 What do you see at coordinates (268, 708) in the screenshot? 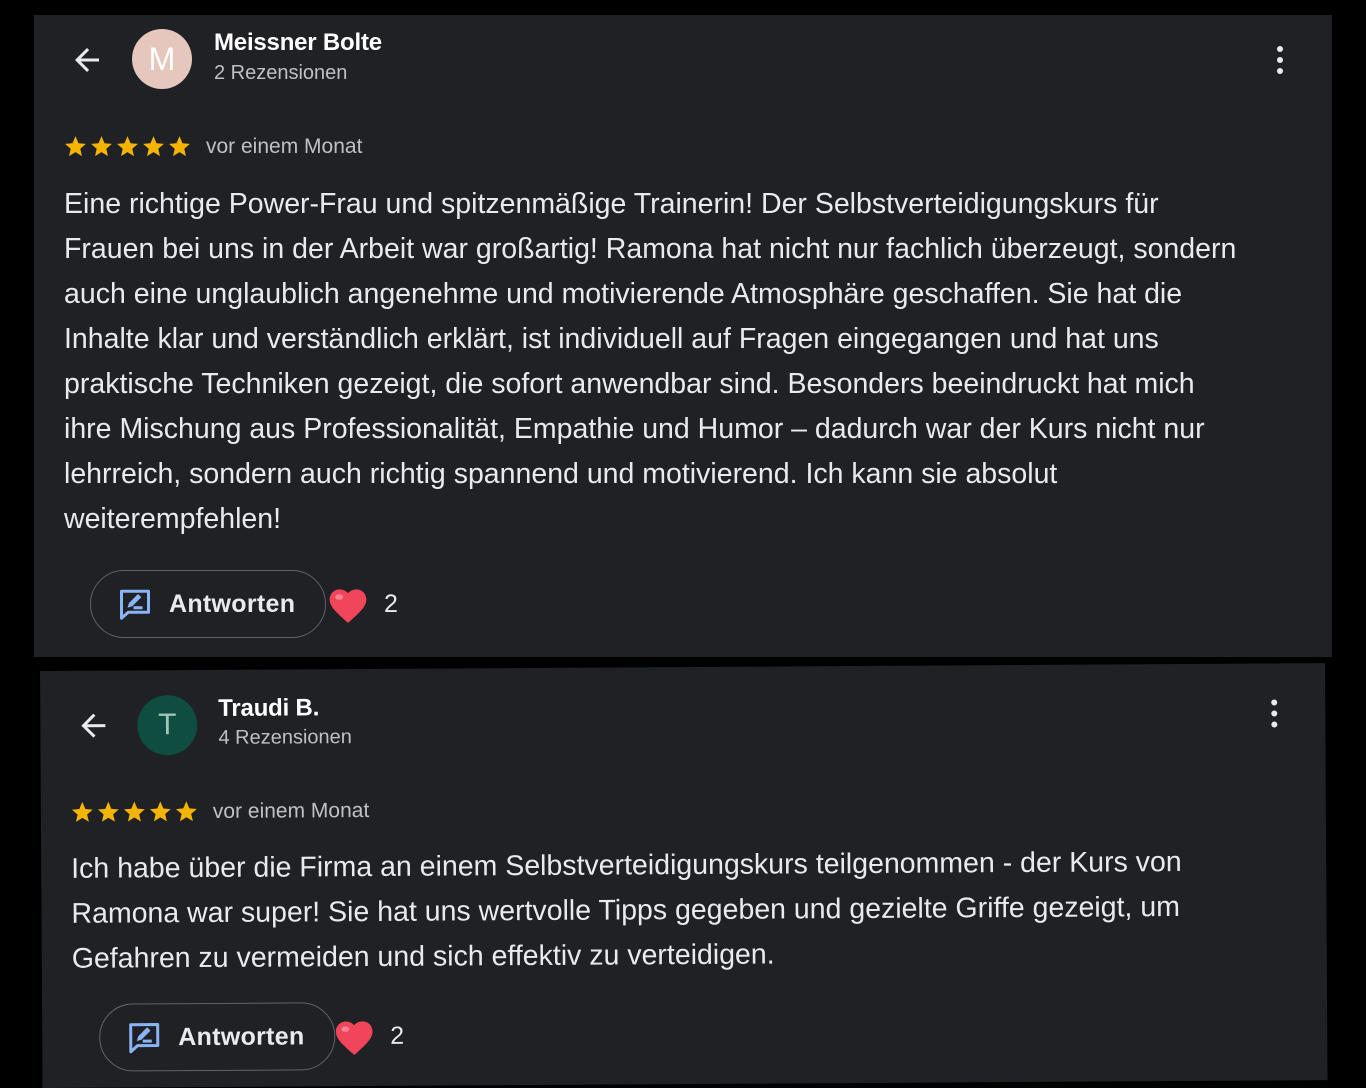
I see `reviewer-name: Traudi B.` at bounding box center [268, 708].